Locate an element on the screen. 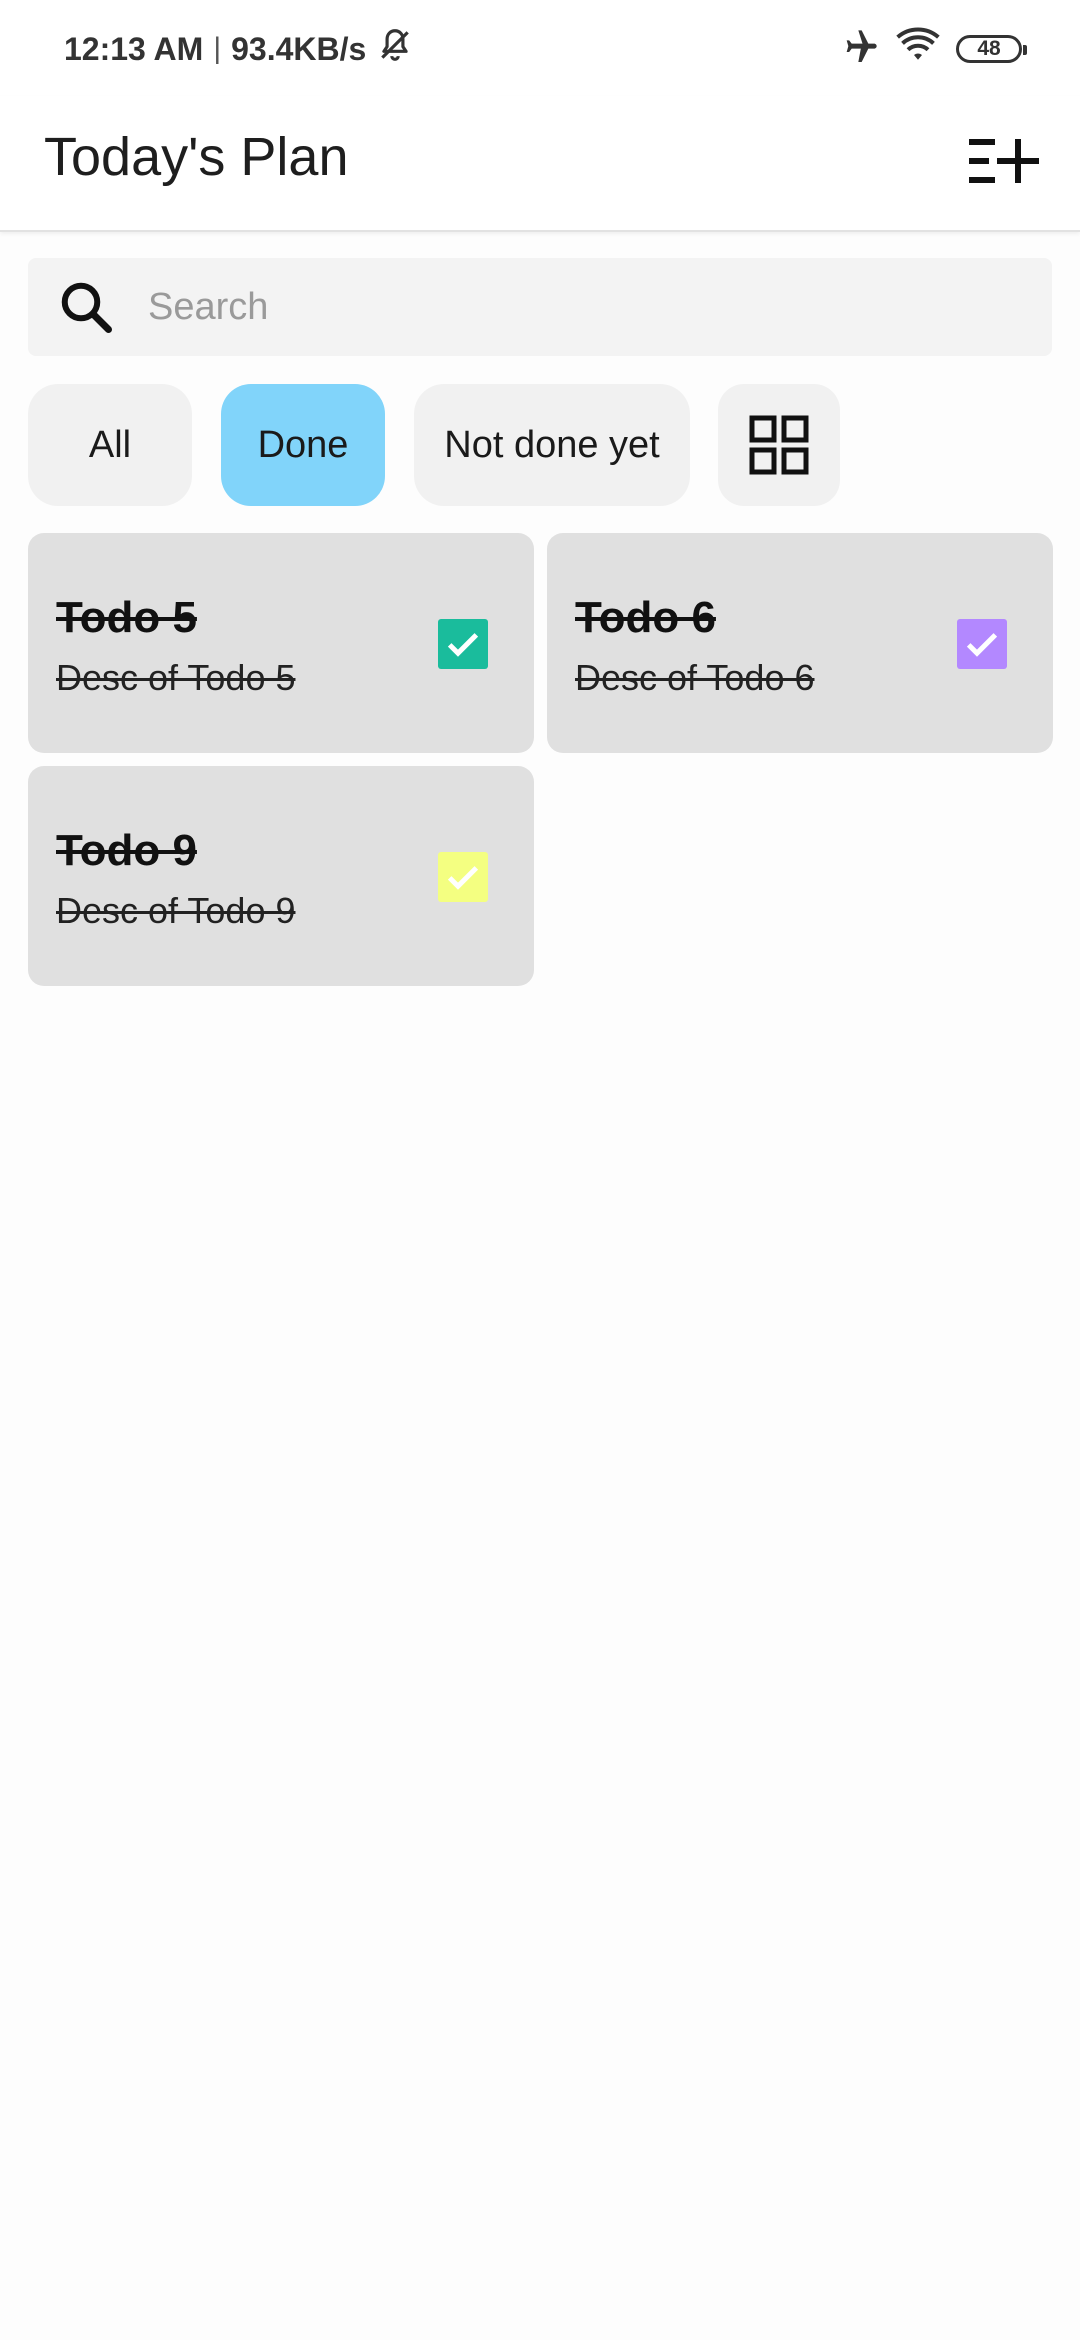 The width and height of the screenshot is (1080, 2340). todo-title: Todo 5 is located at coordinates (126, 617).